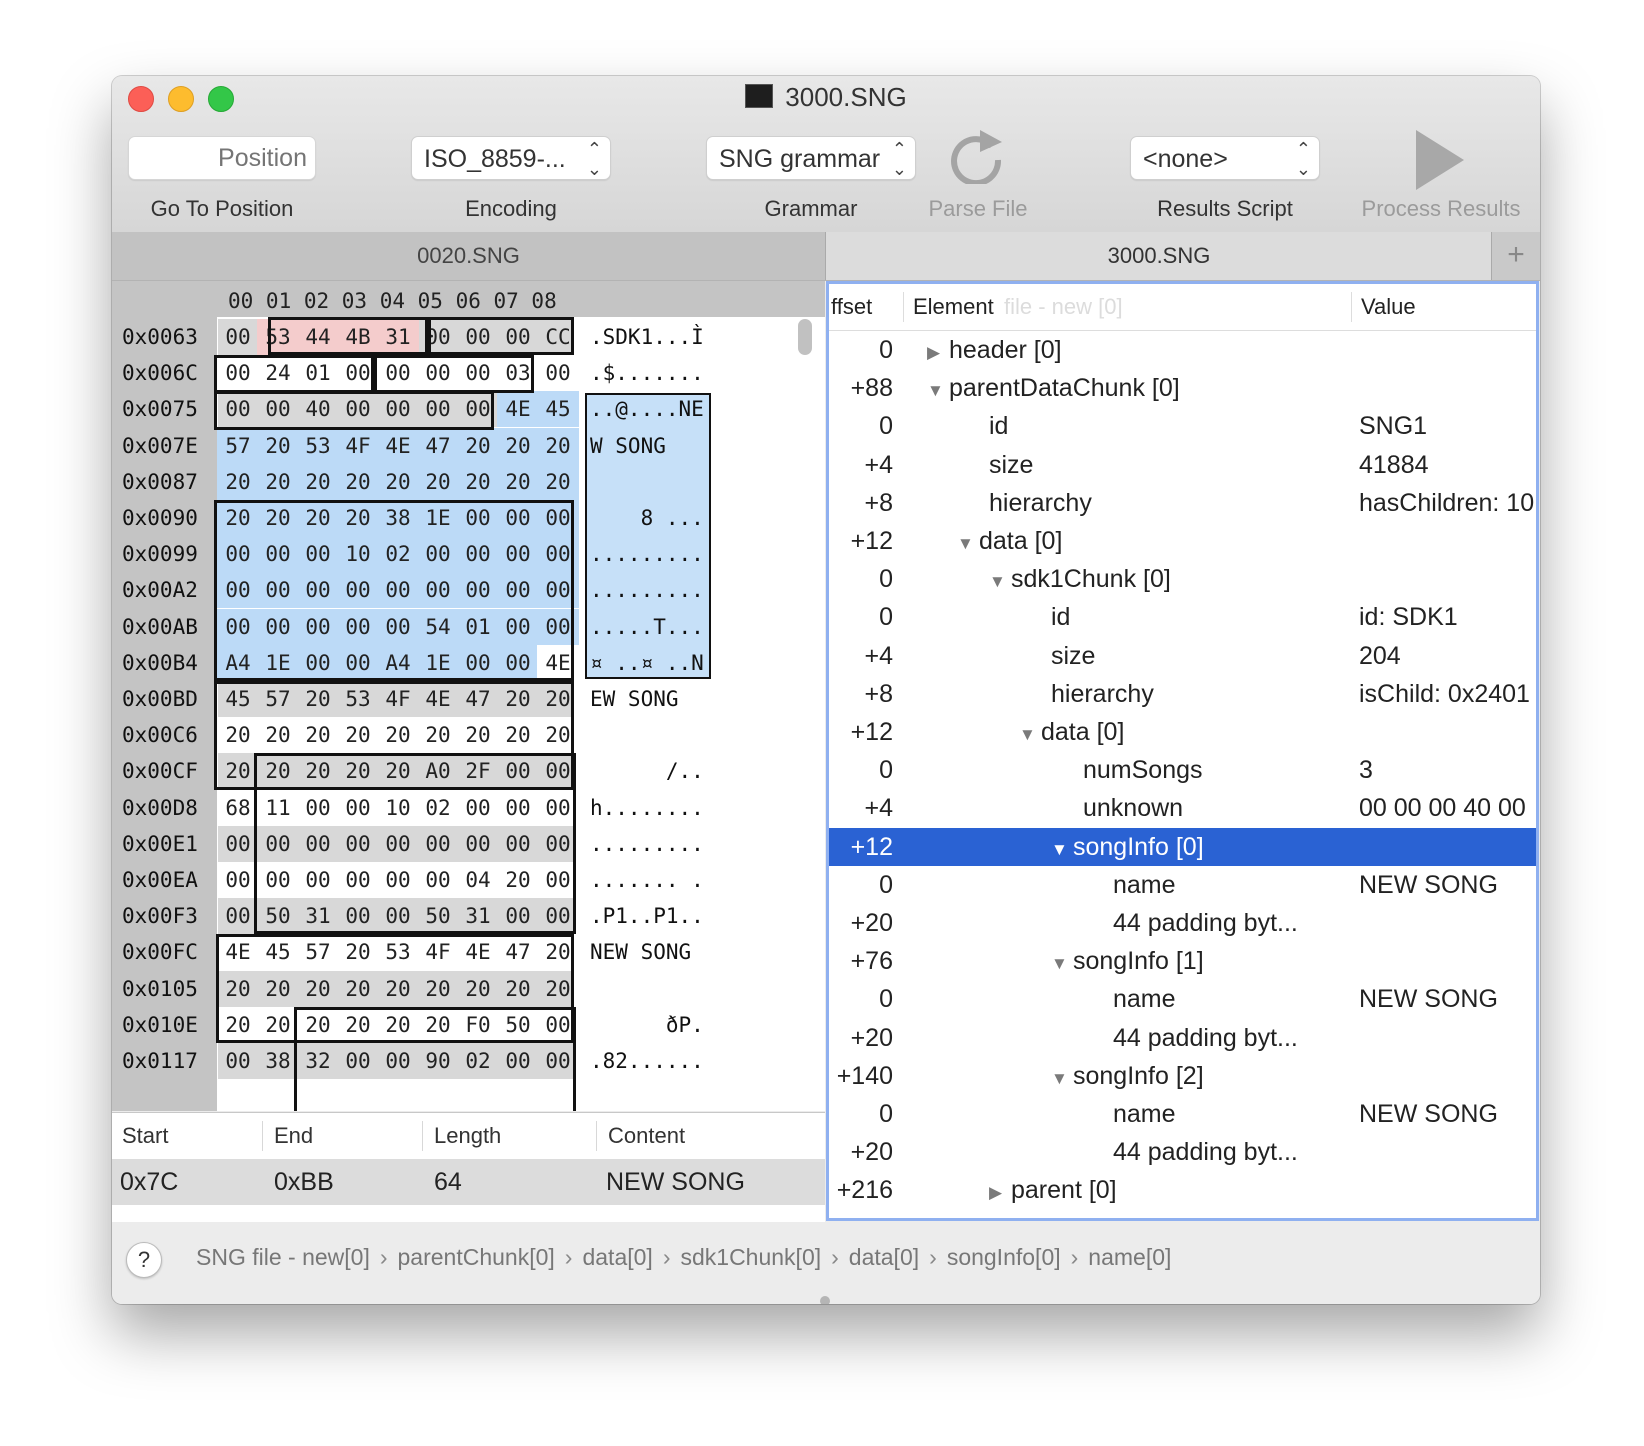 Image resolution: width=1644 pixels, height=1446 pixels. Describe the element at coordinates (511, 158) in the screenshot. I see `encoding-select: ISO_8859-... ⌃ ⌄` at that location.